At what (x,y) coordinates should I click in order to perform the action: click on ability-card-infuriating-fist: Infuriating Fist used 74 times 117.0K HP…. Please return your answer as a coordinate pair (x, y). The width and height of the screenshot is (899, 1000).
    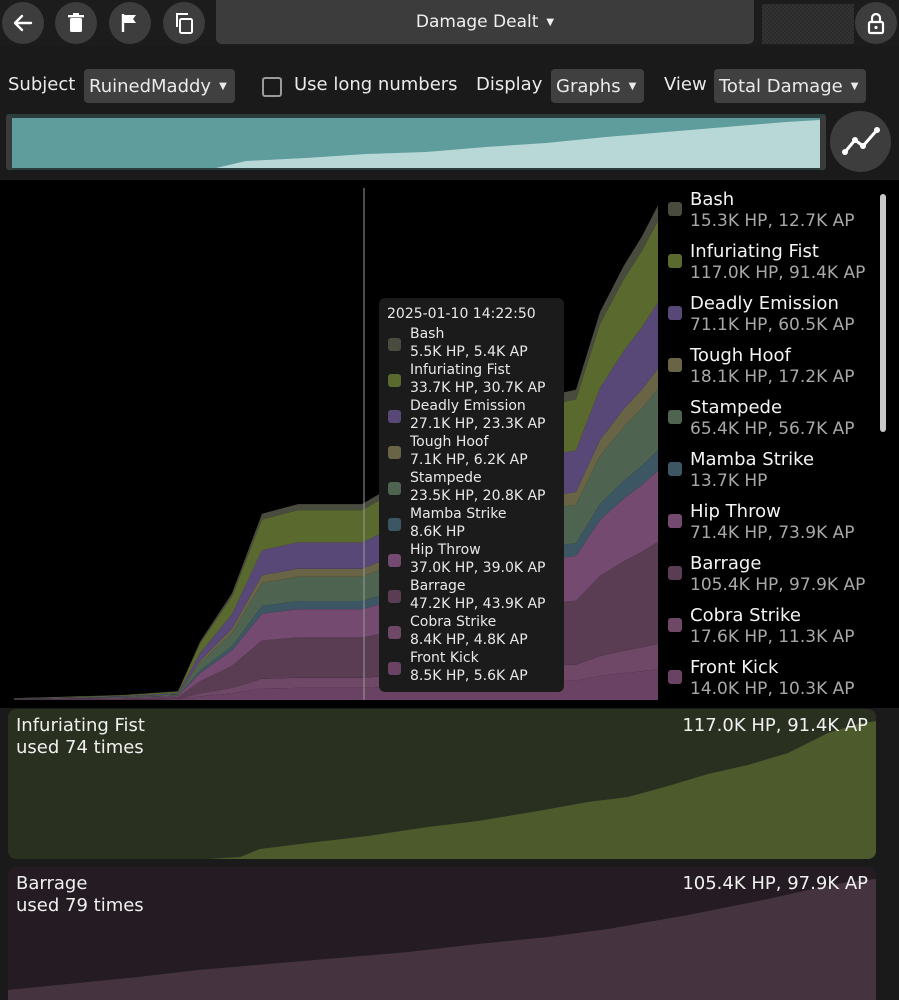
    Looking at the image, I should click on (442, 784).